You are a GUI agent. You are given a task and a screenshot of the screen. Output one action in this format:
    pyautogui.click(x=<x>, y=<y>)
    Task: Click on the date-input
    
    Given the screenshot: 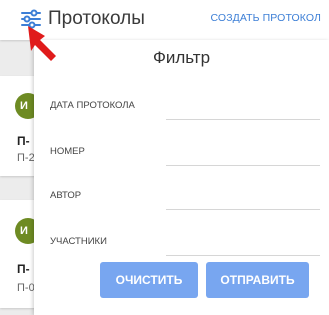 What is the action you would take?
    pyautogui.click(x=243, y=119)
    